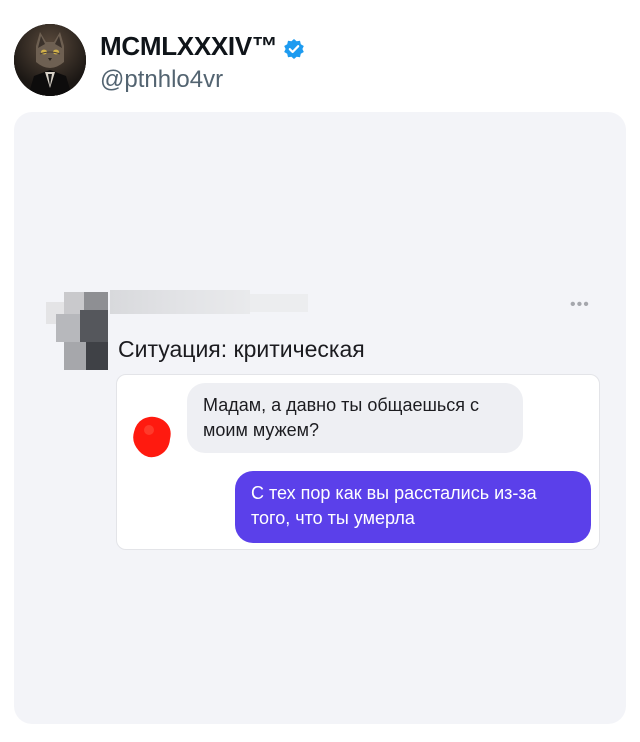  I want to click on cat-in-suit-image, so click(50, 60).